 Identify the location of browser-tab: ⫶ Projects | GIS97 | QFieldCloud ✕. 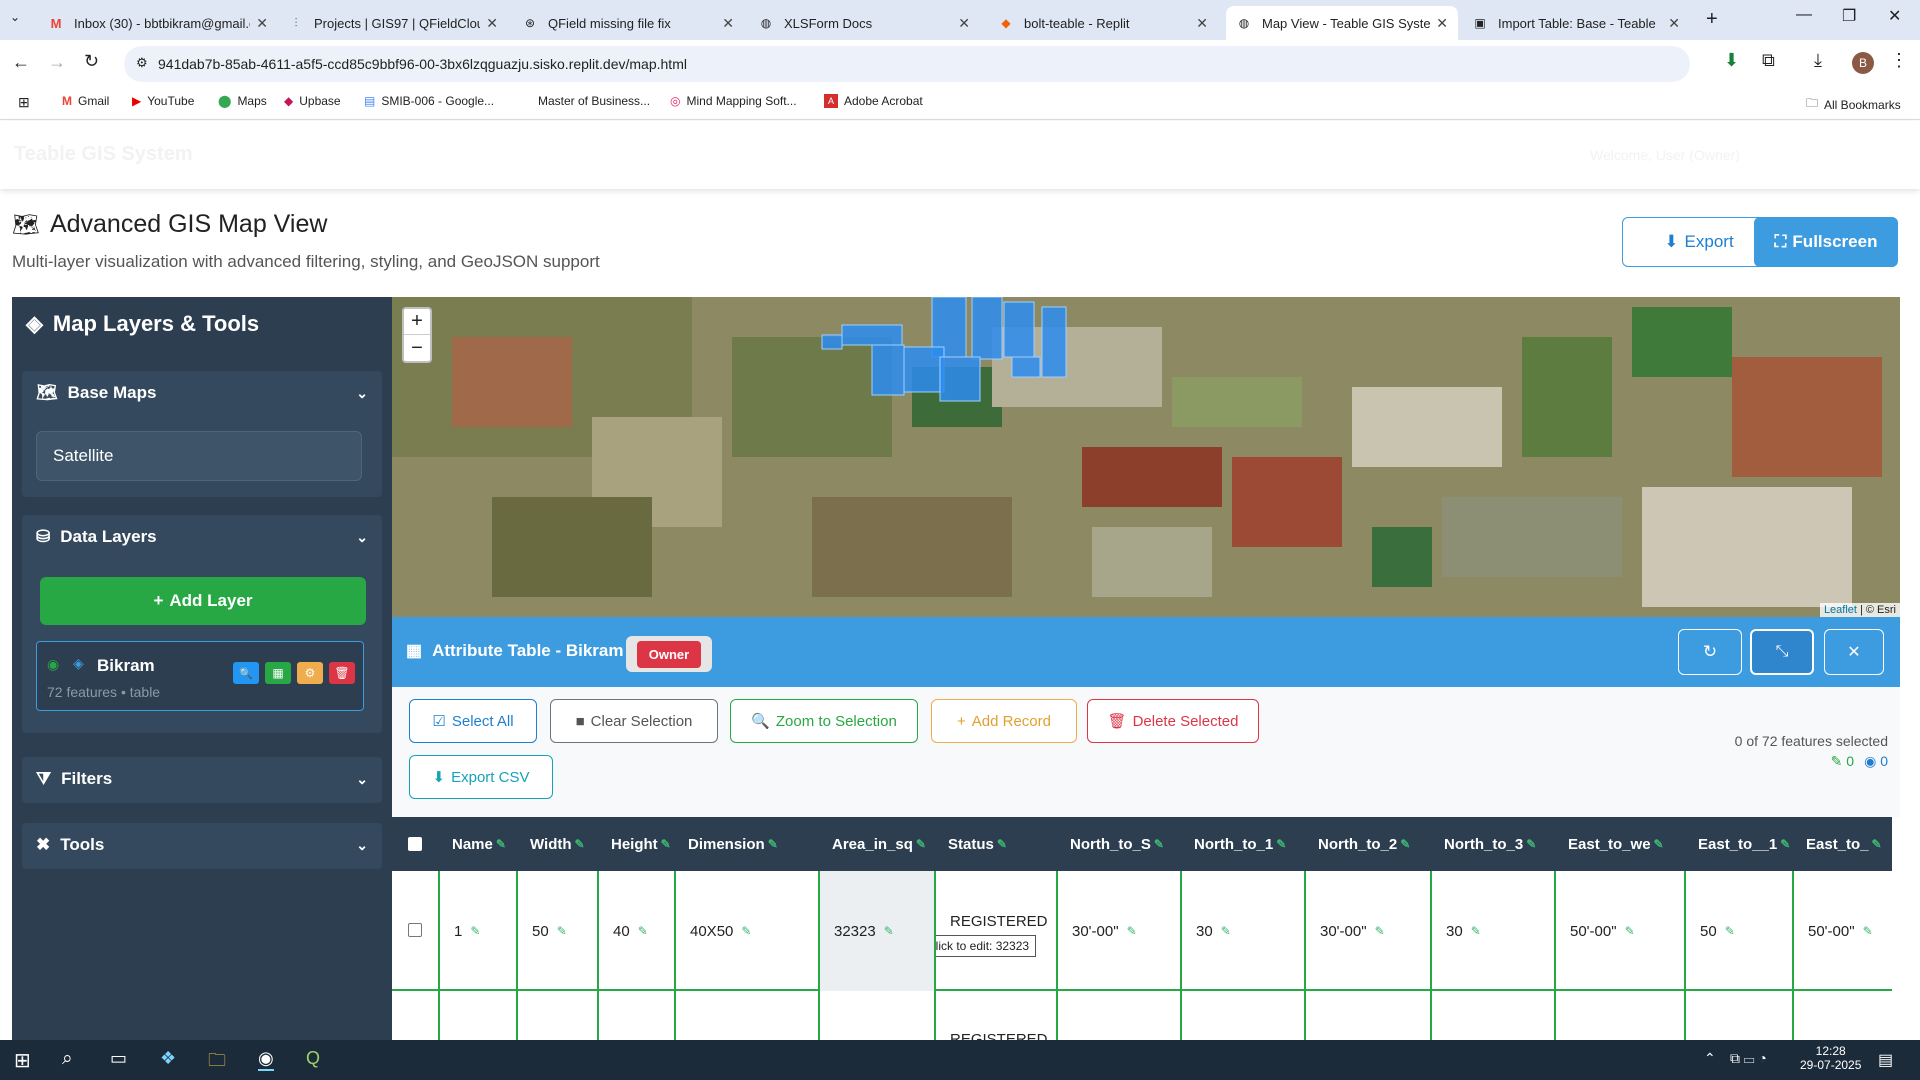
(393, 23).